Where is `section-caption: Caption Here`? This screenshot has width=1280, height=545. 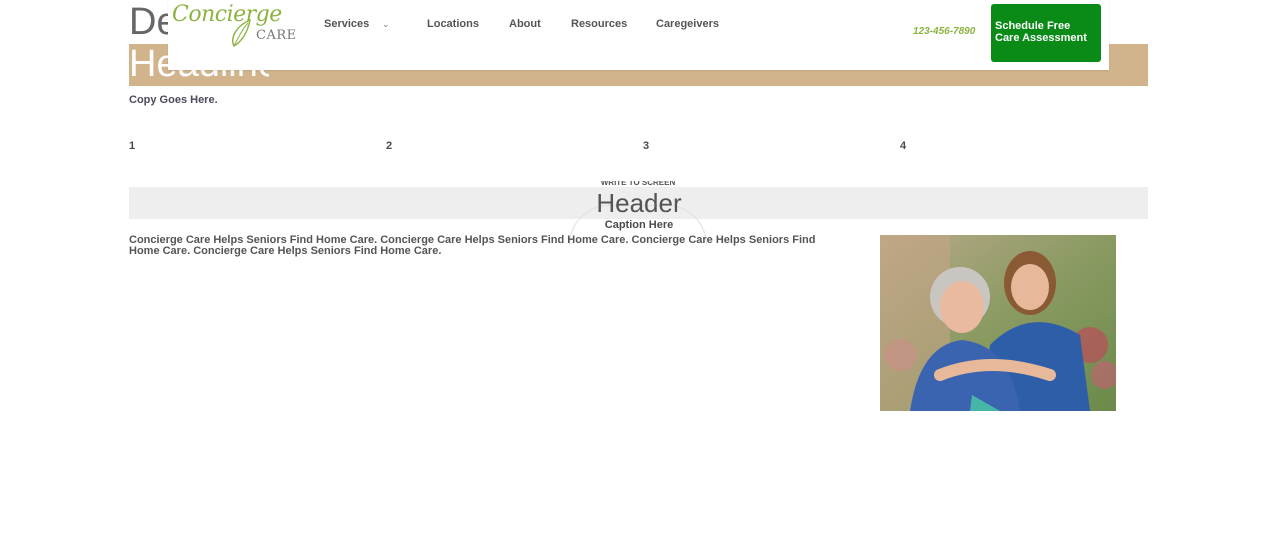 section-caption: Caption Here is located at coordinates (639, 225).